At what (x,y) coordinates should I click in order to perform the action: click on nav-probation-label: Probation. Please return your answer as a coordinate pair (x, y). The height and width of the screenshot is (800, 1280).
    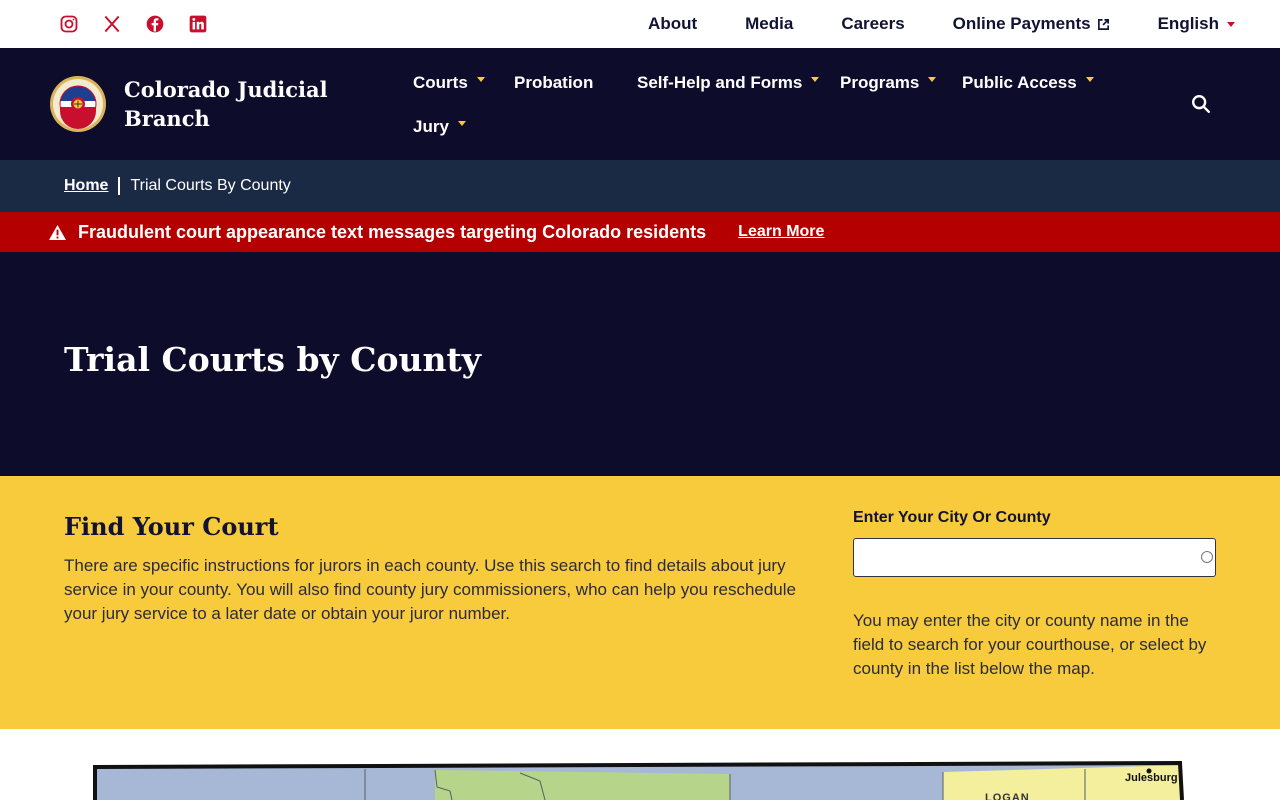
    Looking at the image, I should click on (554, 82).